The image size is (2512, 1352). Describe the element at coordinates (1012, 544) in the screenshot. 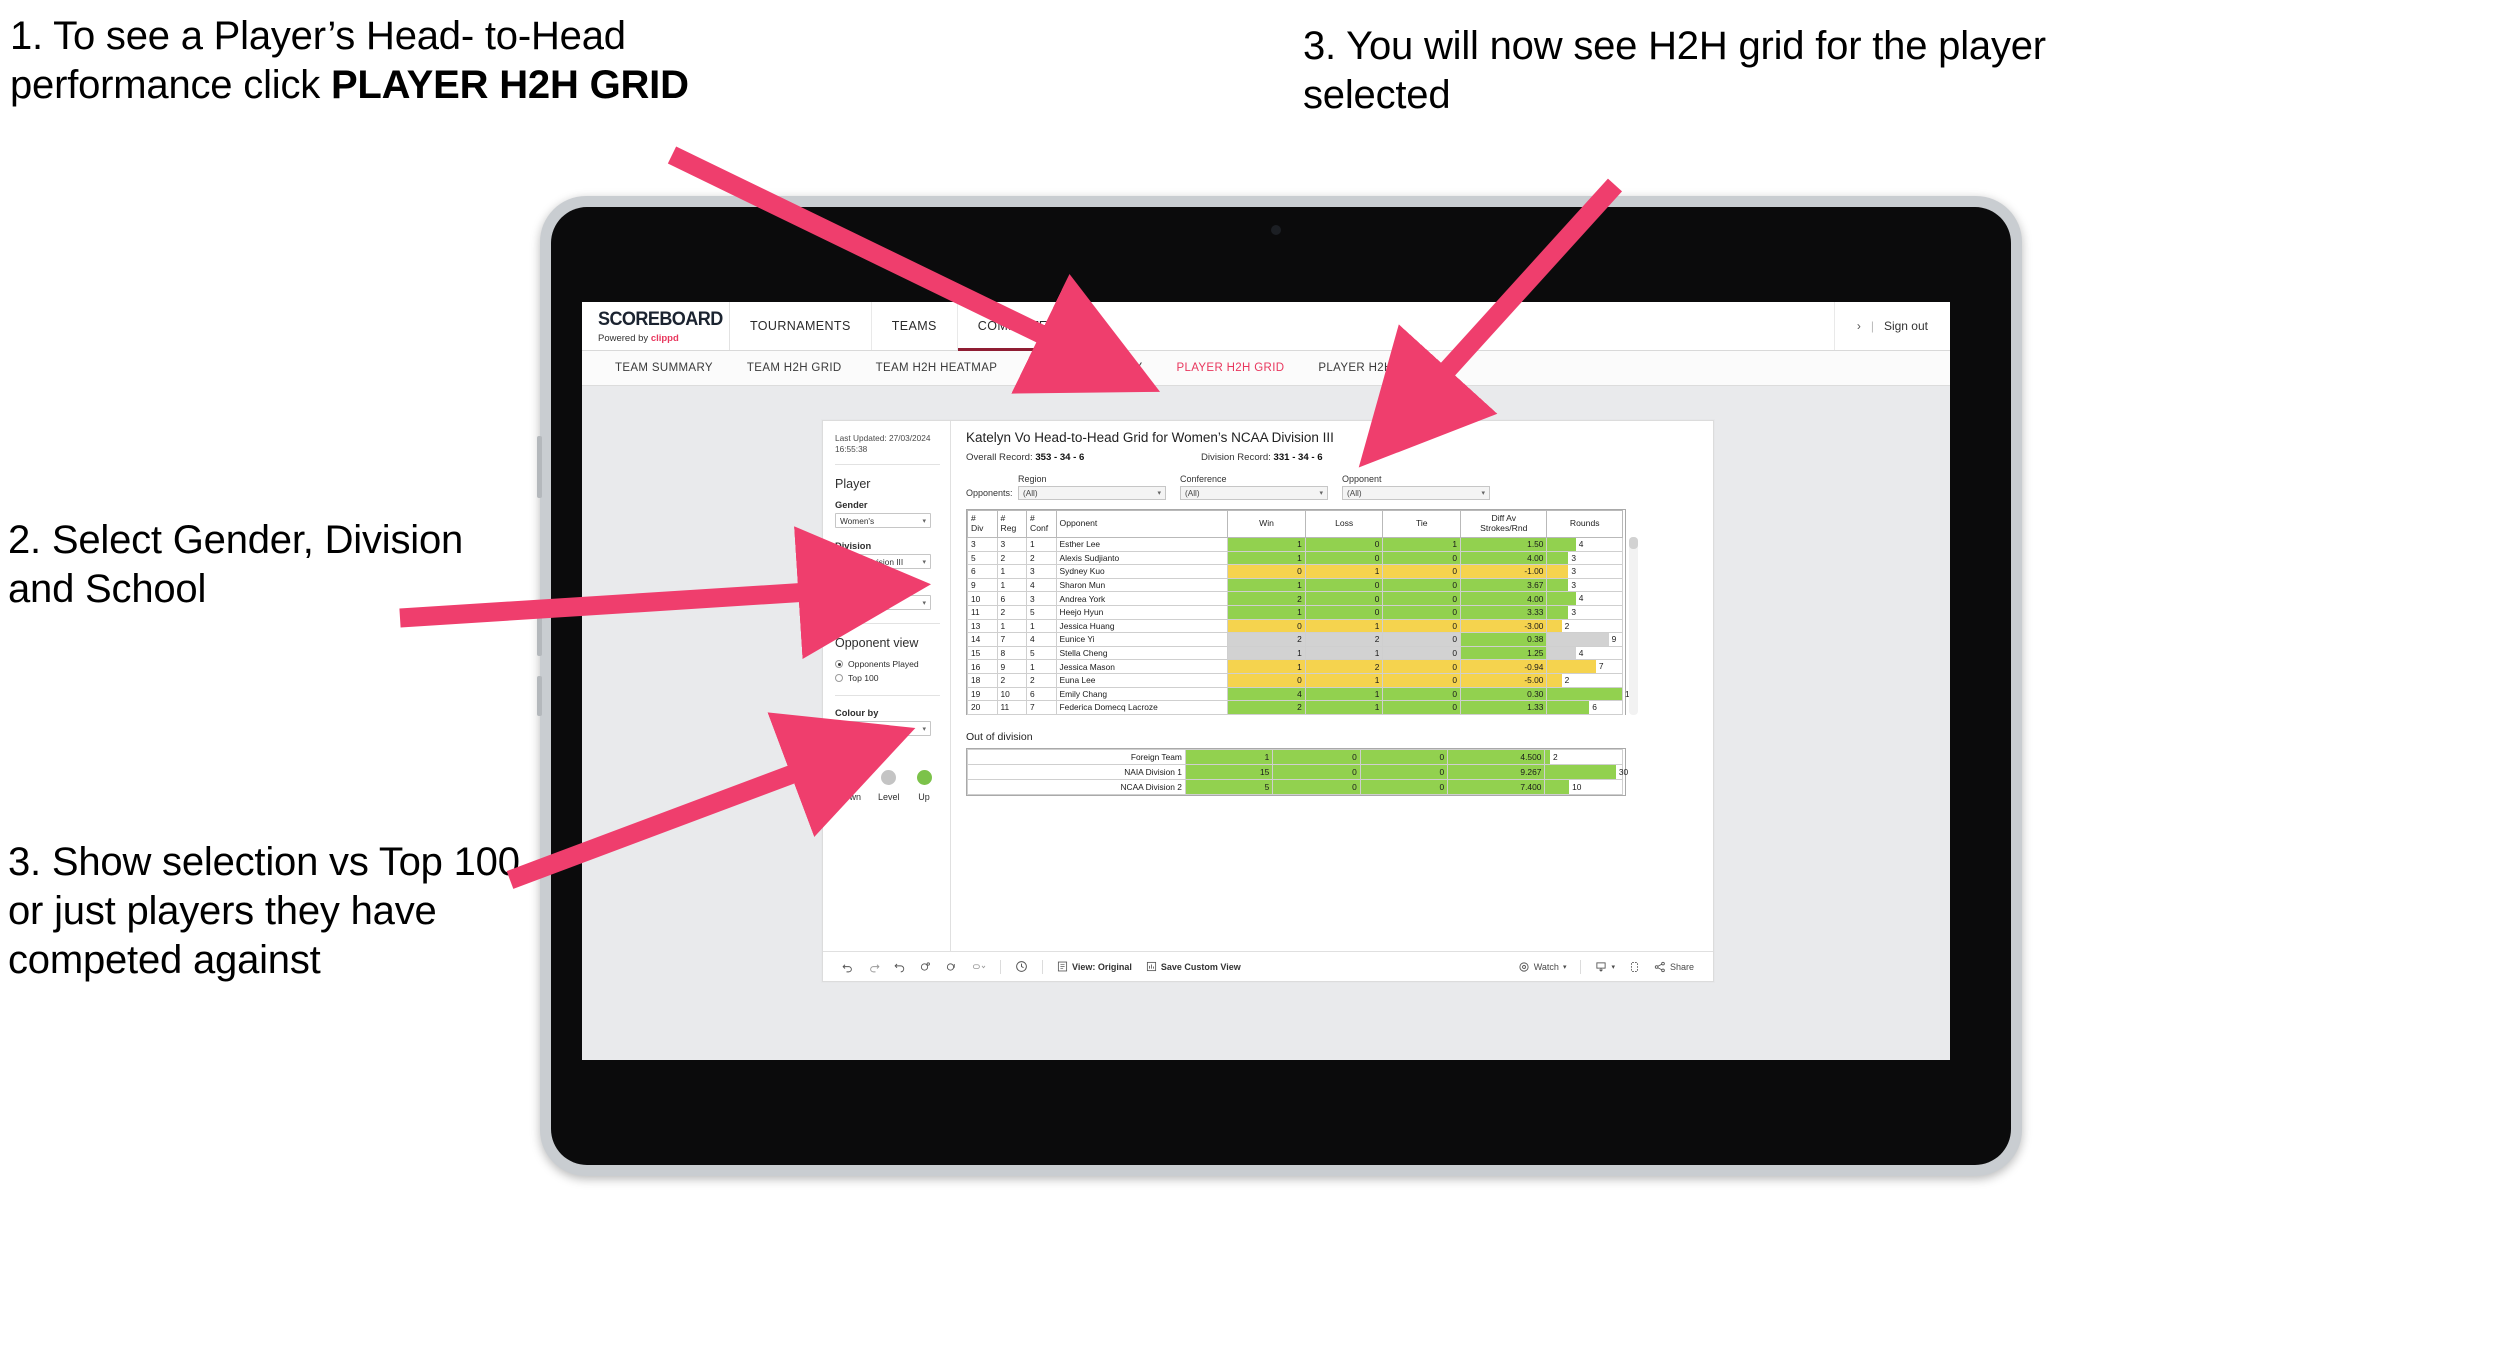

I see `cell-reg: 3` at that location.